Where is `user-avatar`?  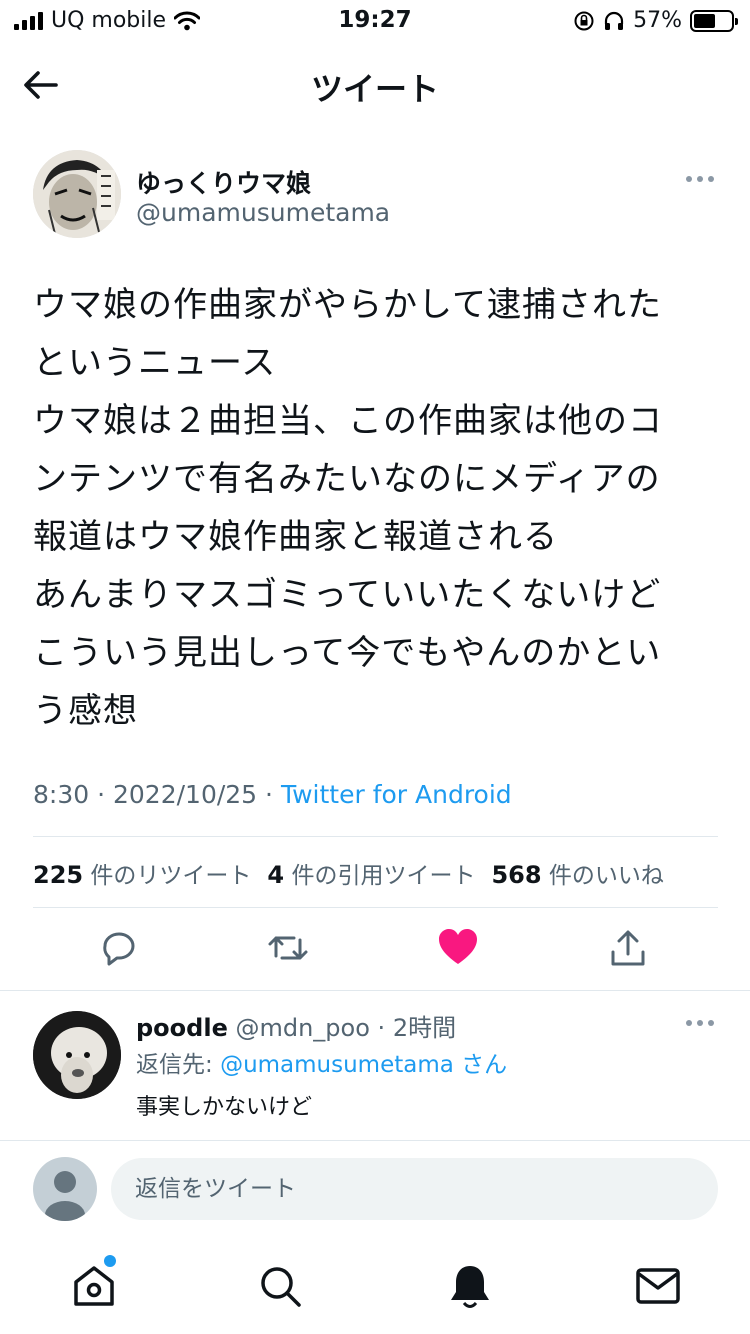 user-avatar is located at coordinates (65, 1189).